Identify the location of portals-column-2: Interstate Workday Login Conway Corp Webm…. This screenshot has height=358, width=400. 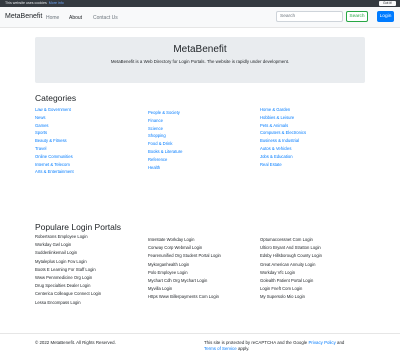
(203, 269).